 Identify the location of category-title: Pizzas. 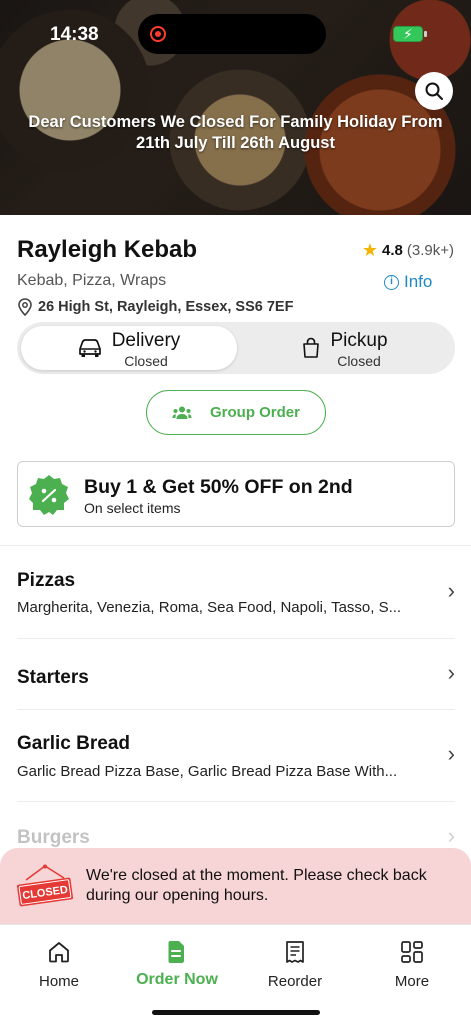
(46, 580).